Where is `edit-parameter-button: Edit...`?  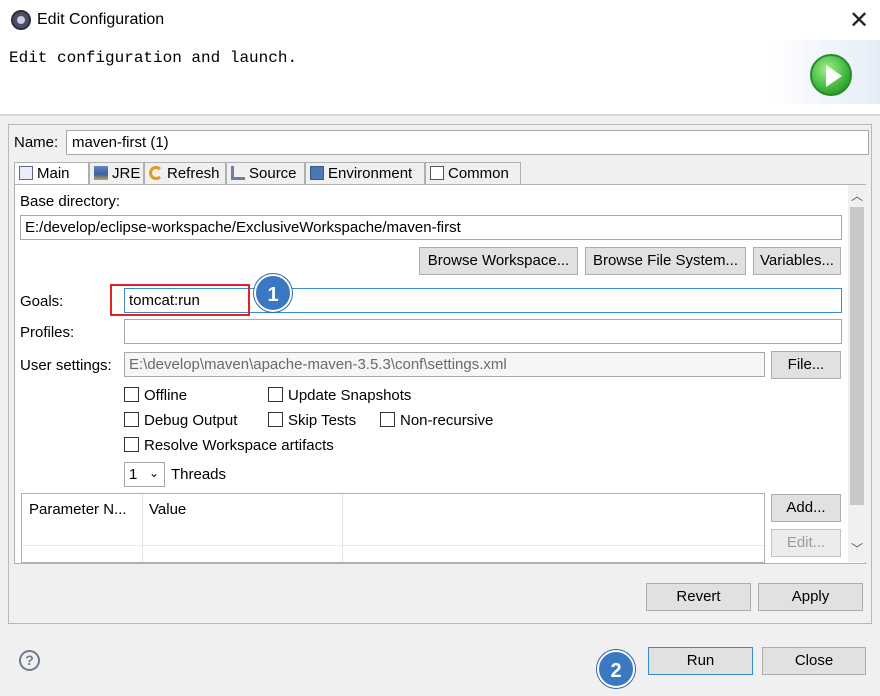 edit-parameter-button: Edit... is located at coordinates (806, 543).